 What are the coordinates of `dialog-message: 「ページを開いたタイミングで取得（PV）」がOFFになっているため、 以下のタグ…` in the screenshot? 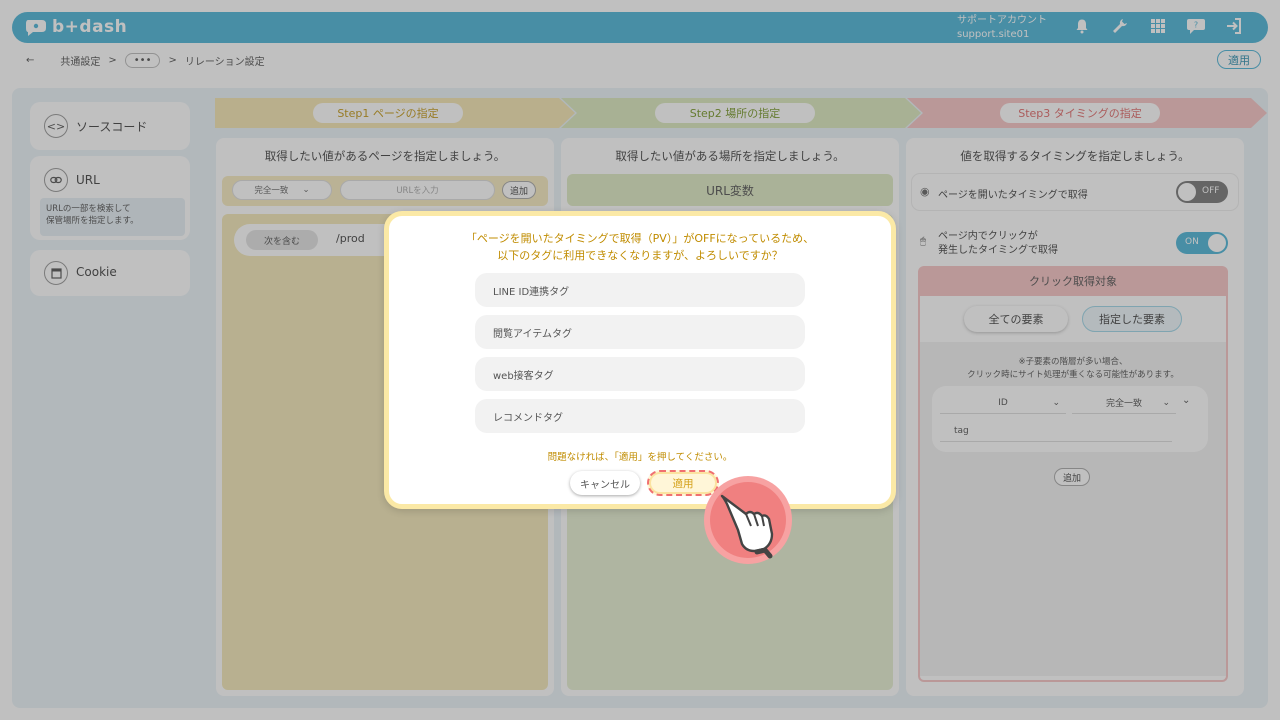 It's located at (640, 247).